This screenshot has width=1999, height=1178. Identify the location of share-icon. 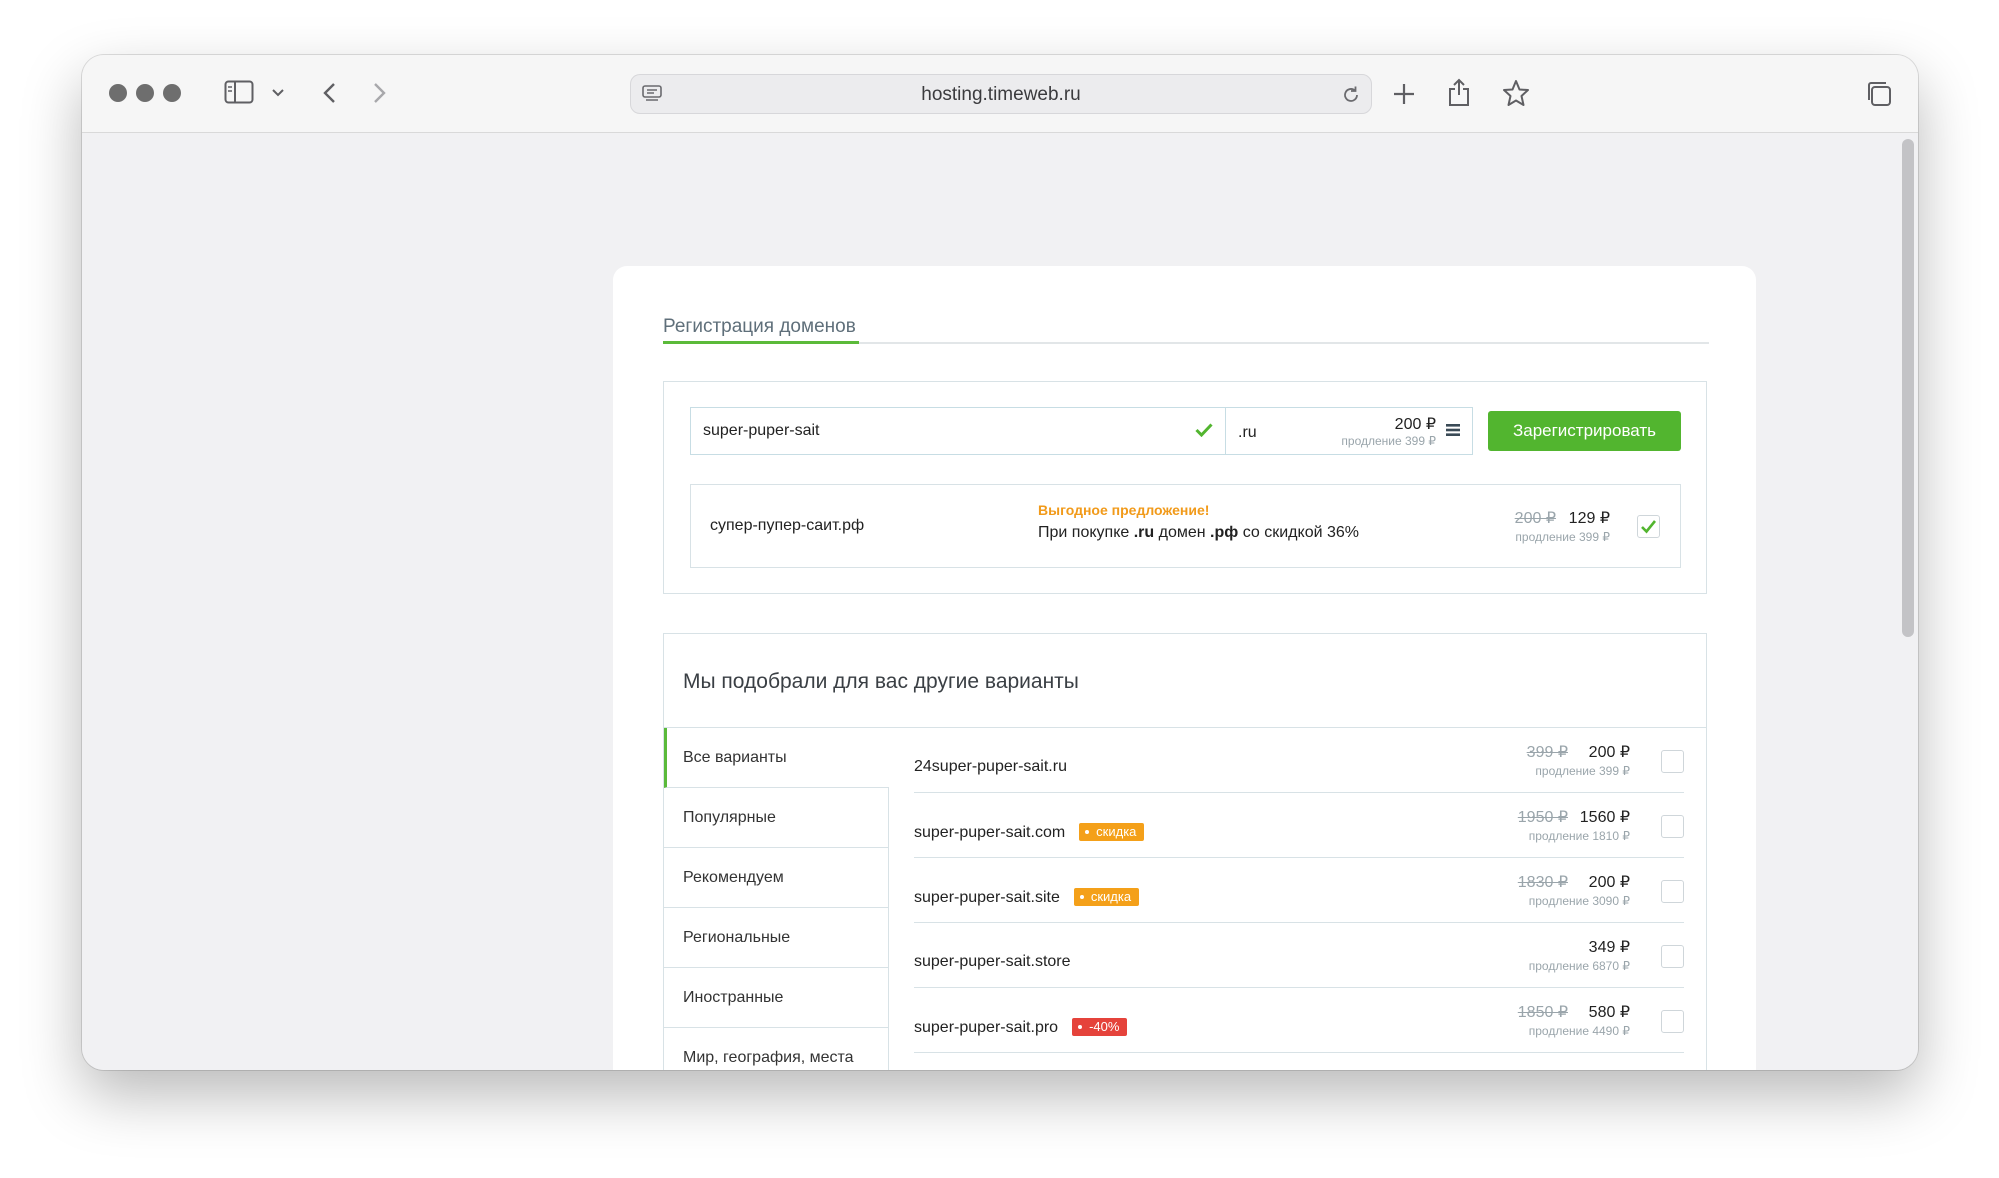
(1459, 92).